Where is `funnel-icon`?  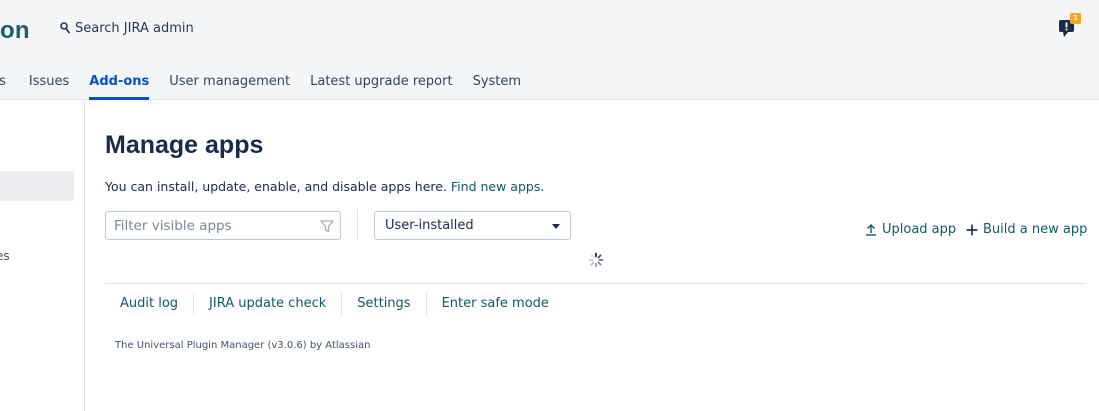
funnel-icon is located at coordinates (327, 226).